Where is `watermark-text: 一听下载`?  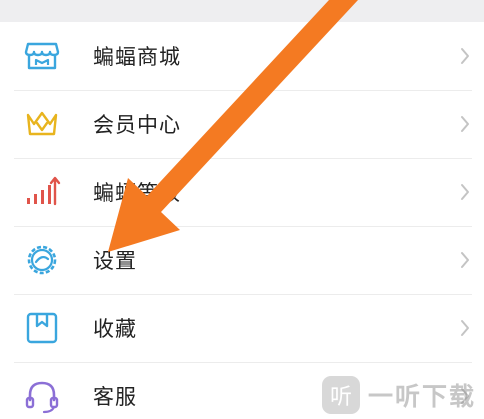
watermark-text: 一听下载 is located at coordinates (421, 396).